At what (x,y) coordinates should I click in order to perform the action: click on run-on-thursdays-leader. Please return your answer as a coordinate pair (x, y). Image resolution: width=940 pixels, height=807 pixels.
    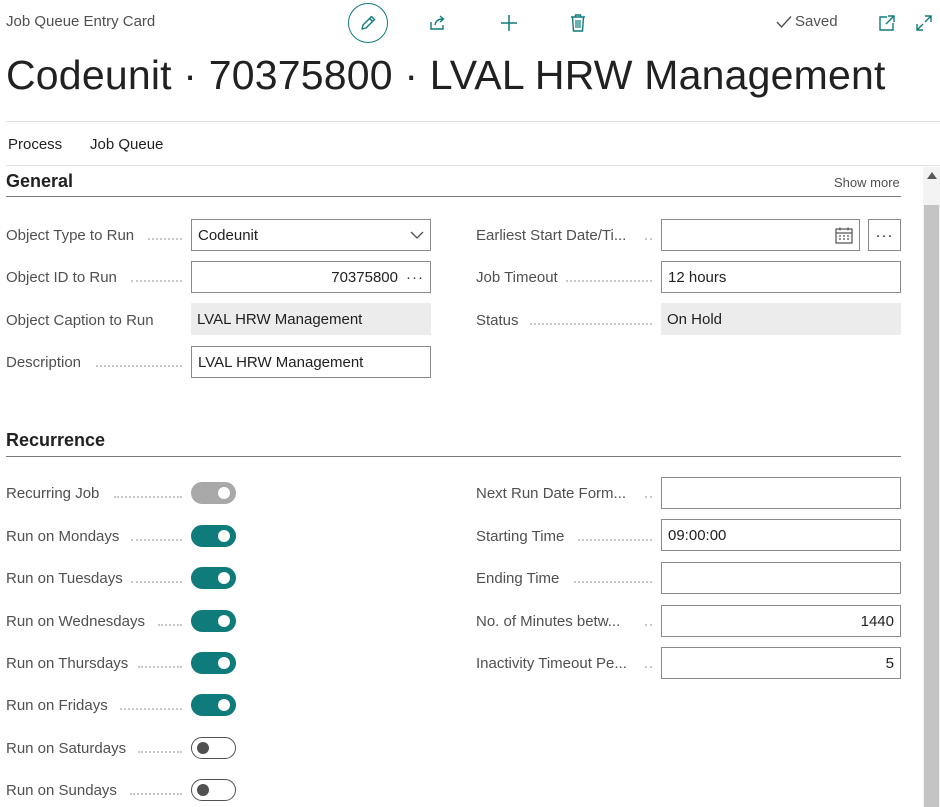
    Looking at the image, I should click on (160, 667).